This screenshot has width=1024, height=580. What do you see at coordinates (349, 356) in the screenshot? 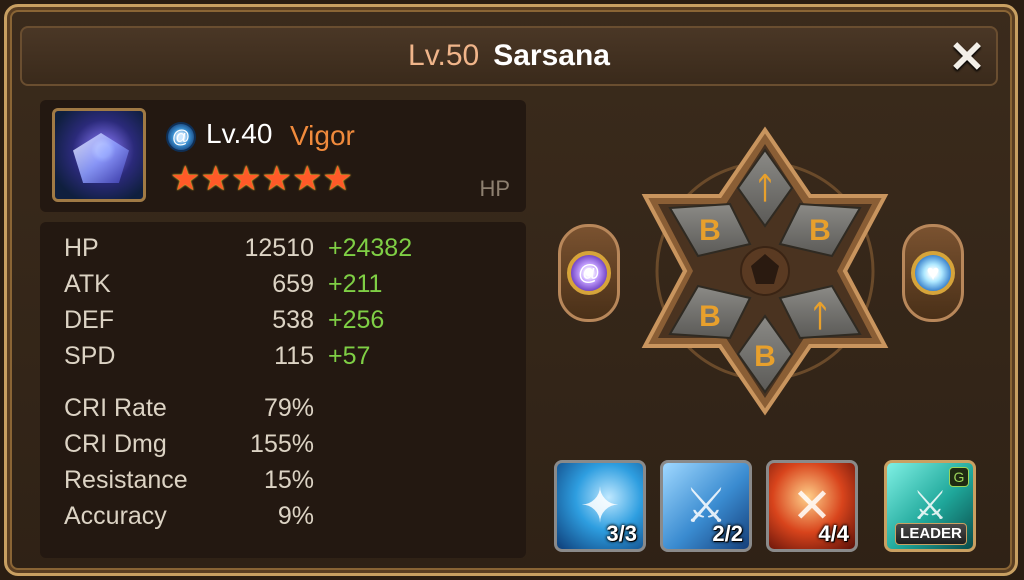
I see `stat-bonus: +57` at bounding box center [349, 356].